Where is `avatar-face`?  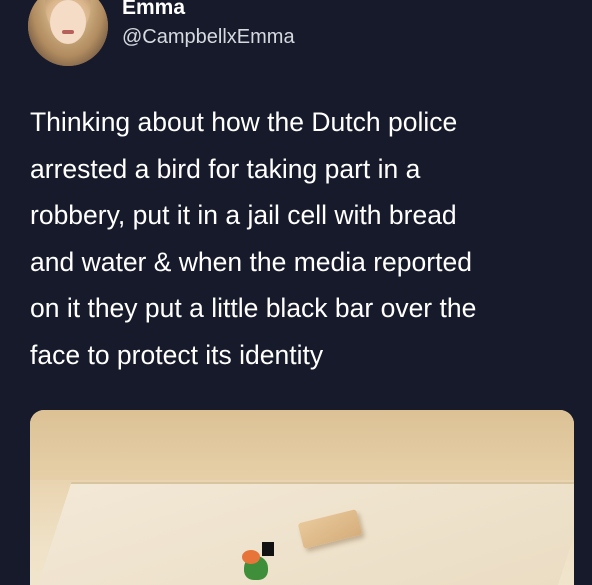 avatar-face is located at coordinates (68, 22).